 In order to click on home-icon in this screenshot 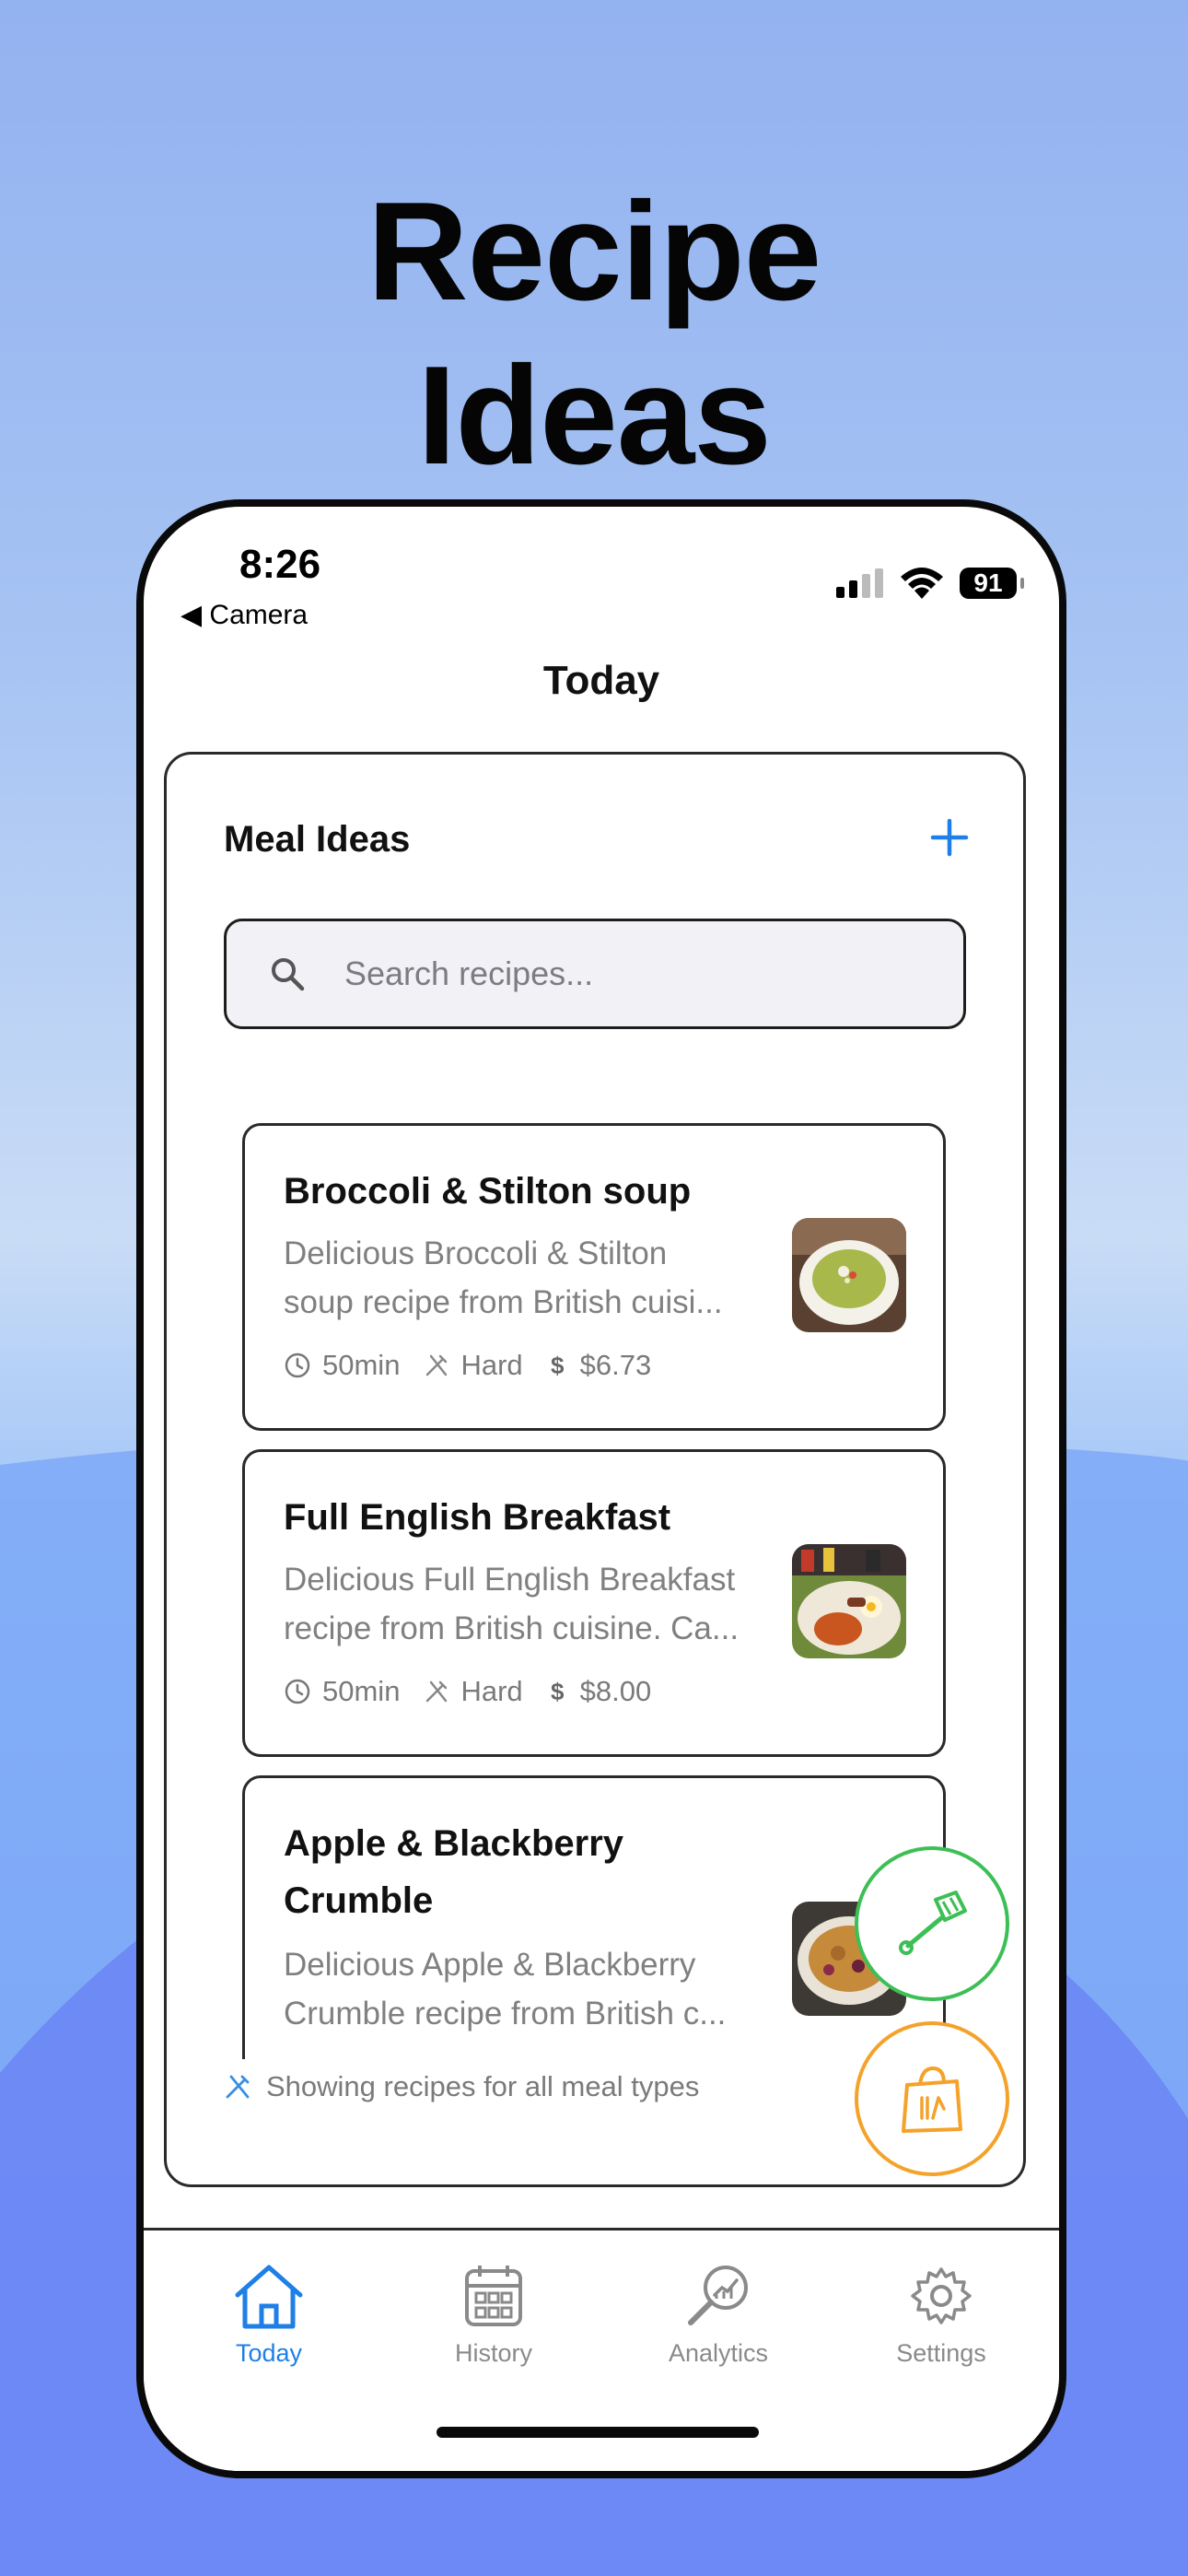, I will do `click(269, 2297)`.